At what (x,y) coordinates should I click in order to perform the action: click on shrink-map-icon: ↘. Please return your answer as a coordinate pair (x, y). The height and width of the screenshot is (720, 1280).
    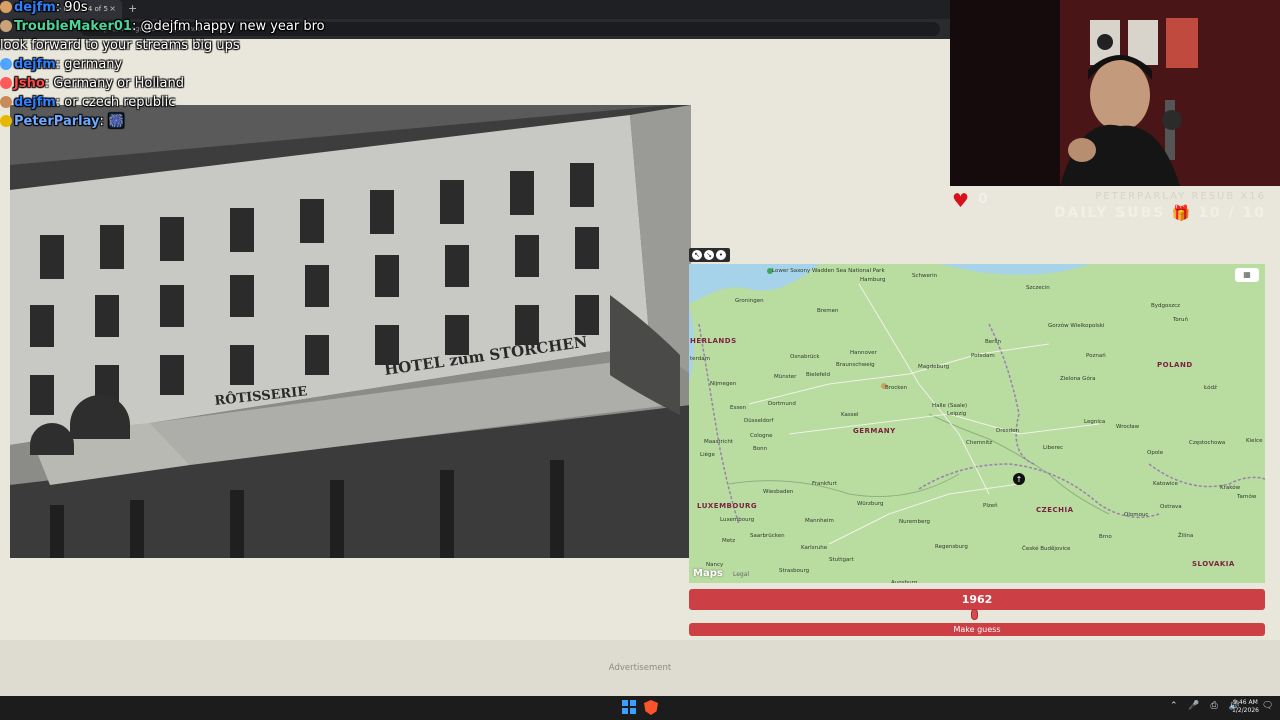
    Looking at the image, I should click on (709, 255).